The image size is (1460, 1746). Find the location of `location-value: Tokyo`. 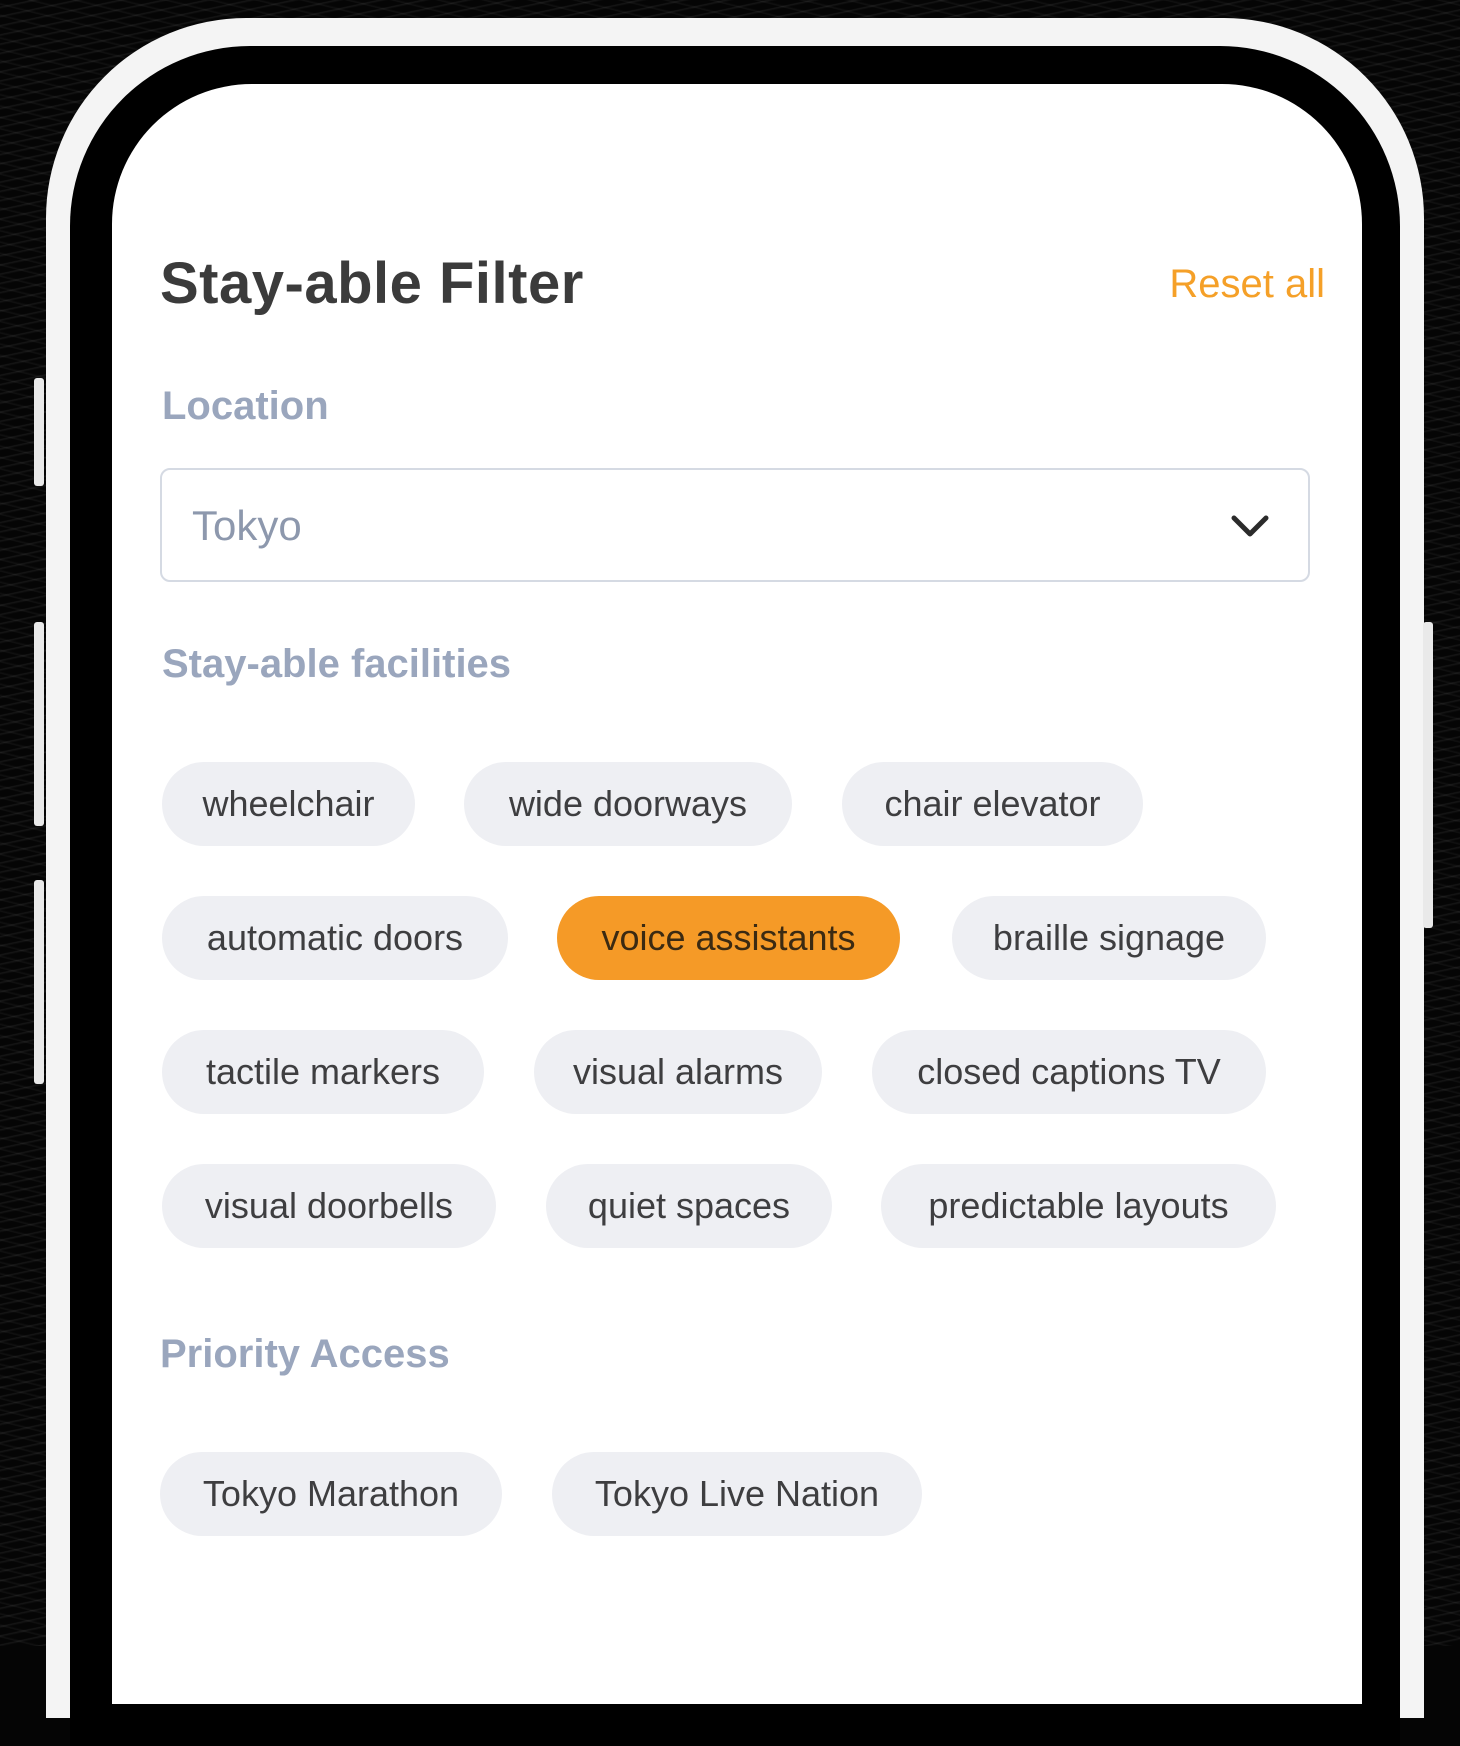

location-value: Tokyo is located at coordinates (247, 525).